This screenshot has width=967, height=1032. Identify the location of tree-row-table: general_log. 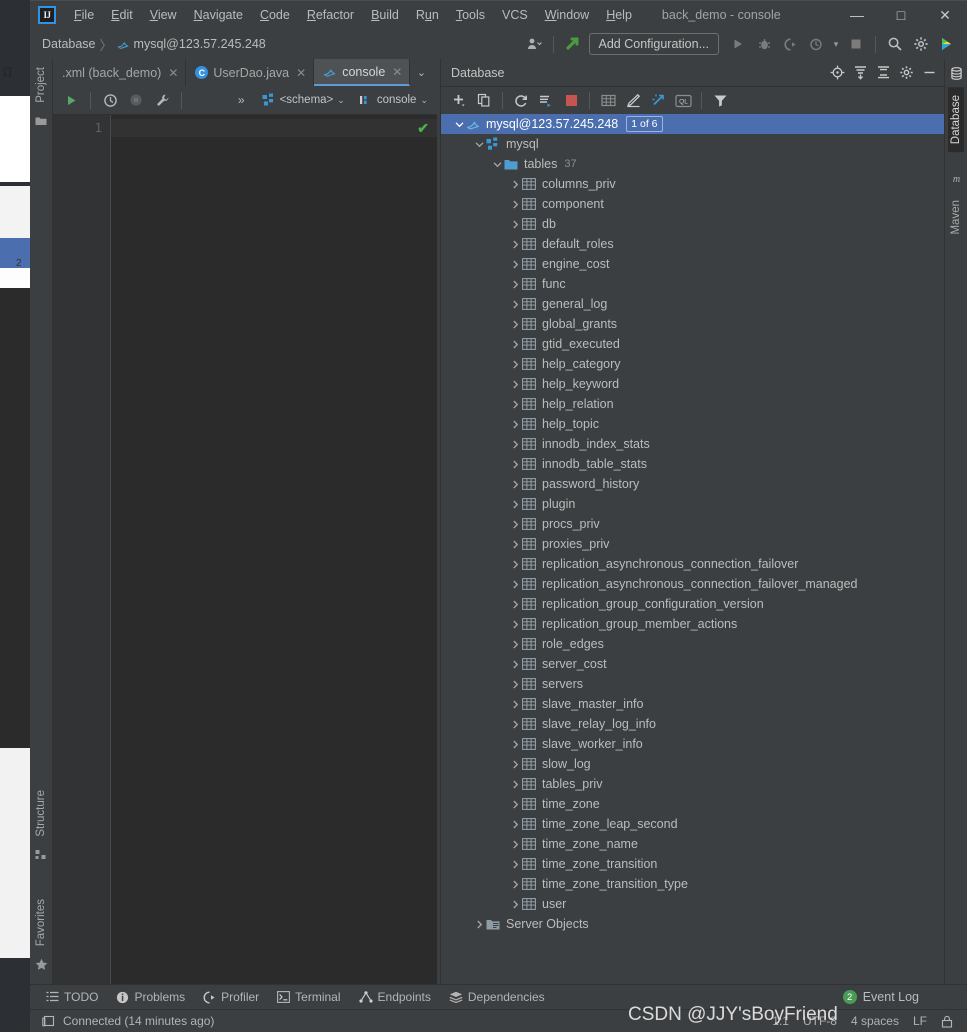
(692, 304).